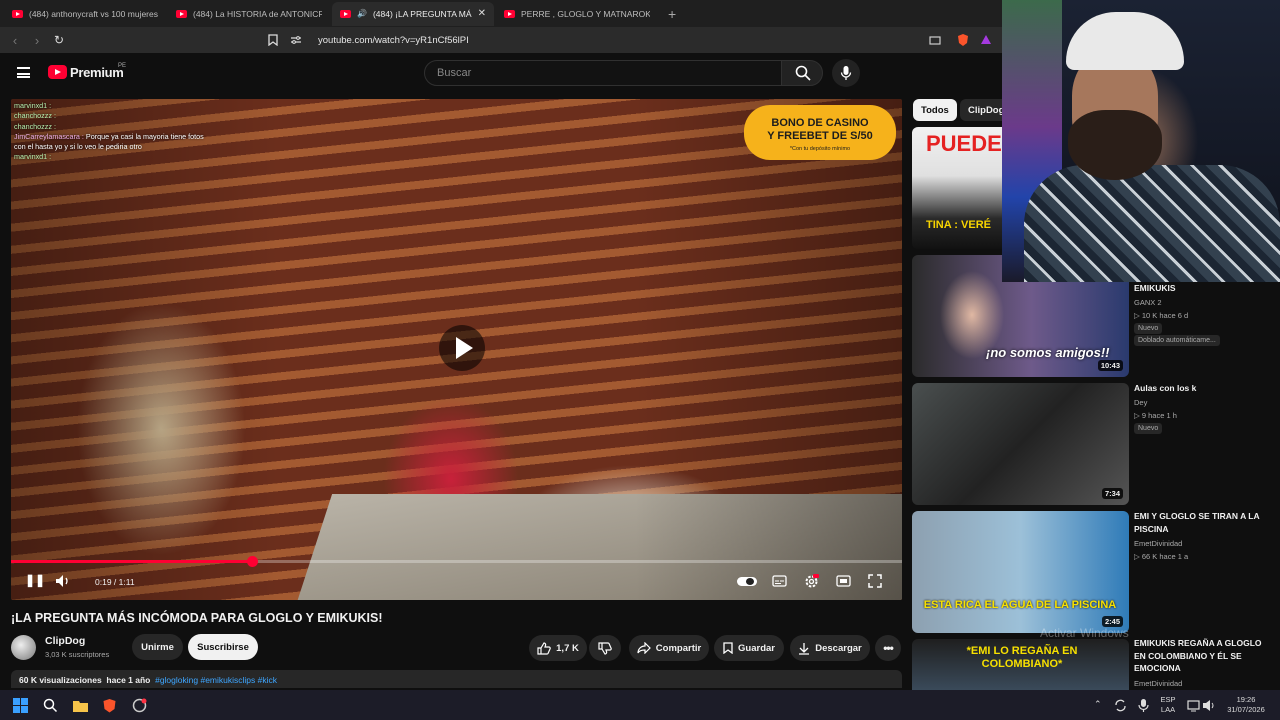 The width and height of the screenshot is (1280, 720). What do you see at coordinates (57, 72) in the screenshot?
I see `youtube-logo-icon` at bounding box center [57, 72].